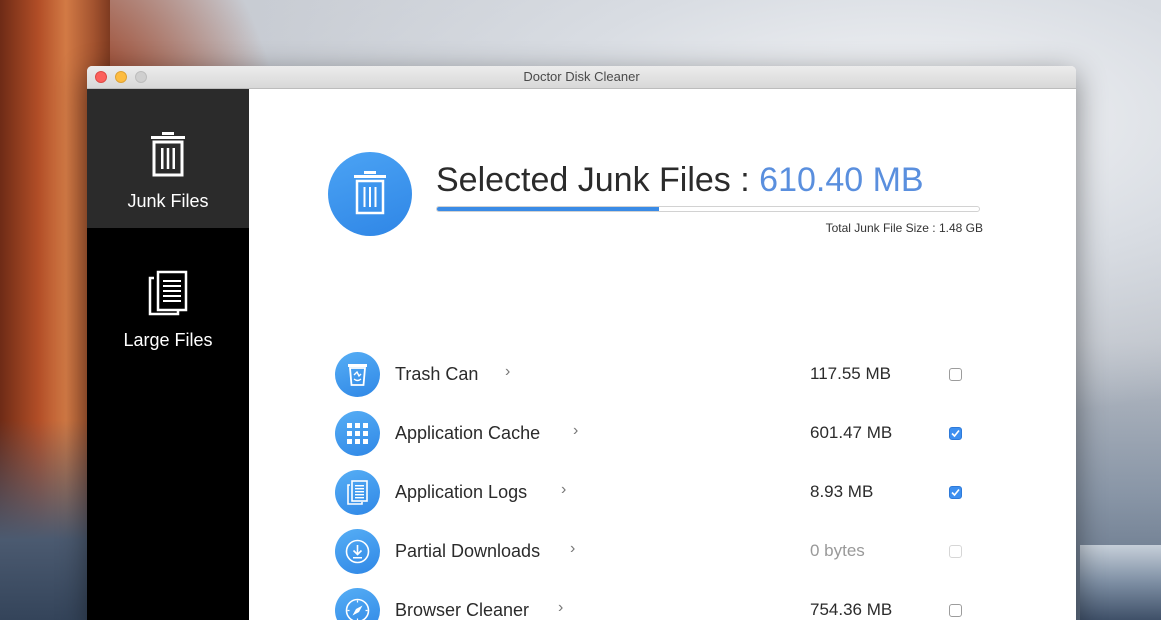  Describe the element at coordinates (851, 432) in the screenshot. I see `category-size: 601.47 MB` at that location.